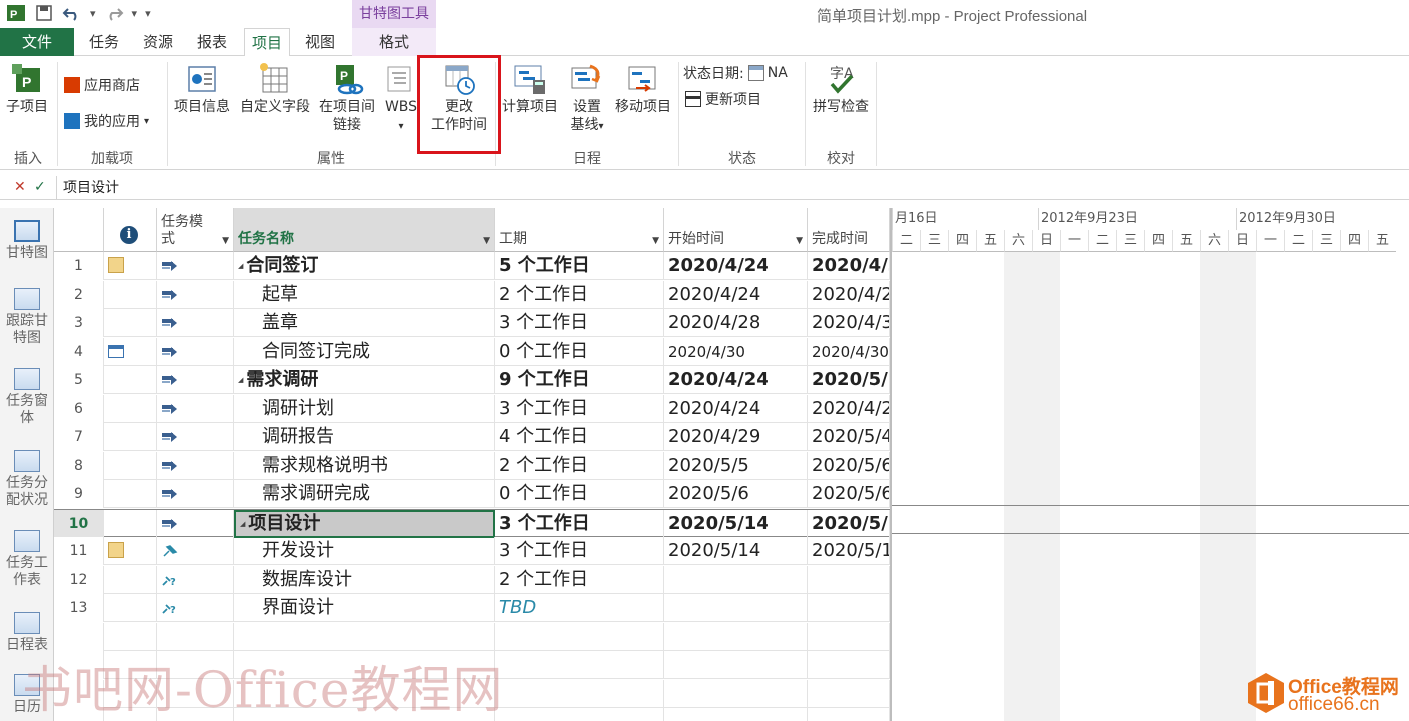  Describe the element at coordinates (579, 230) in the screenshot. I see `header-duration: 工期 ▼` at that location.